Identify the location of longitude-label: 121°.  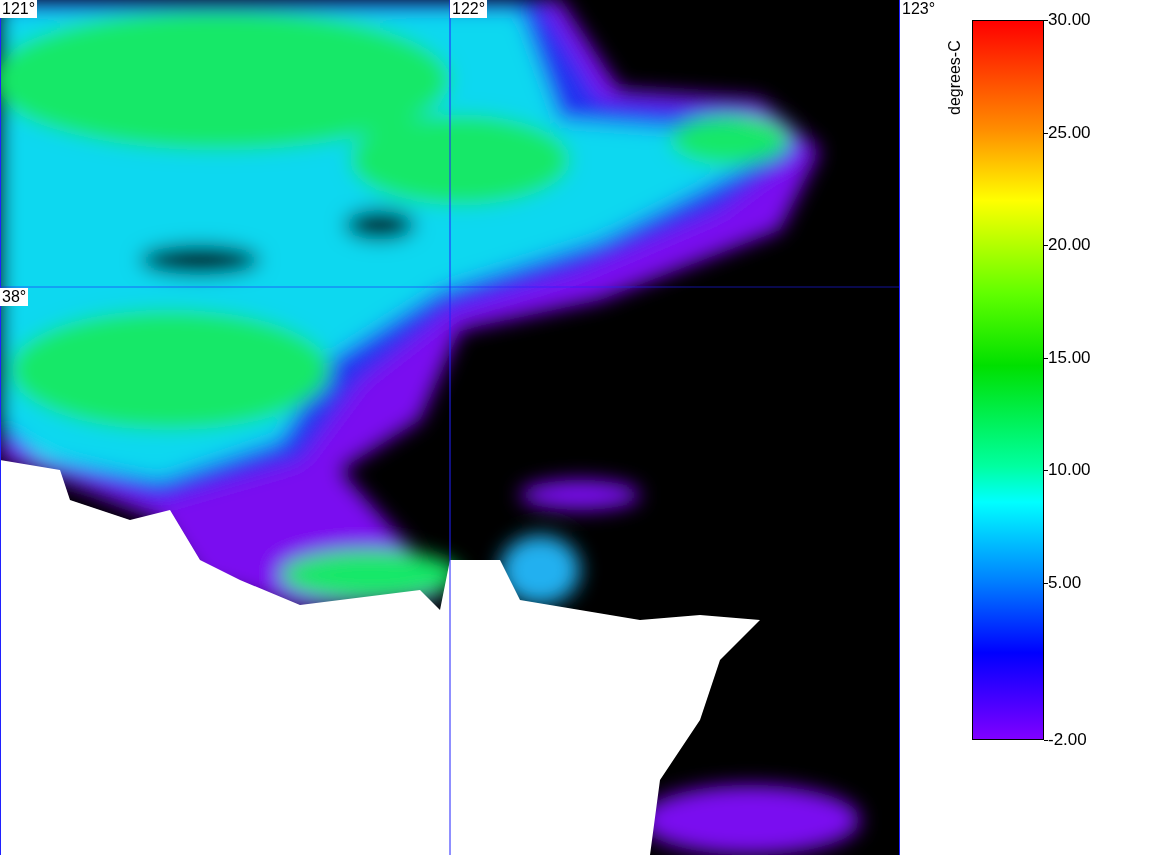
(19, 9).